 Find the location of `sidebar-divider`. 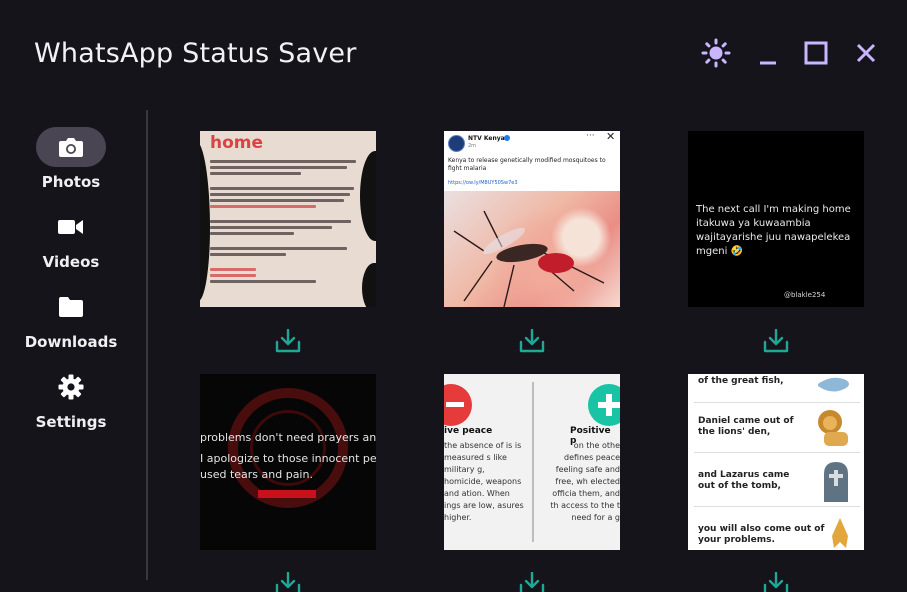

sidebar-divider is located at coordinates (147, 345).